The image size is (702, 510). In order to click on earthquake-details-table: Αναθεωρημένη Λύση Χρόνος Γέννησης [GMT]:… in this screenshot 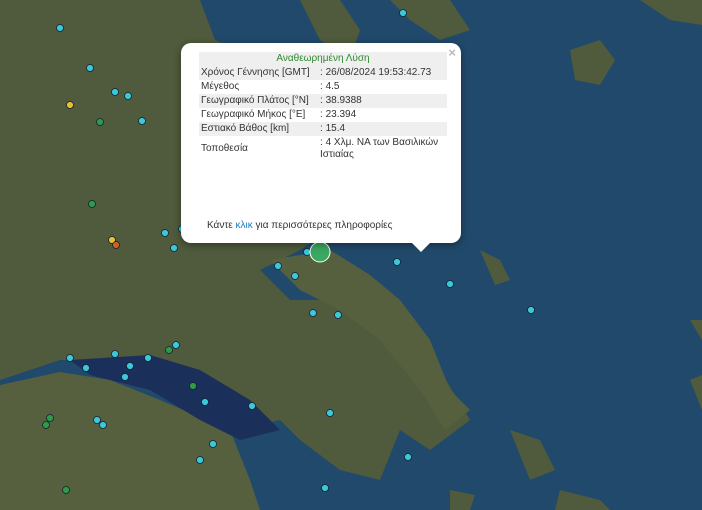, I will do `click(323, 107)`.